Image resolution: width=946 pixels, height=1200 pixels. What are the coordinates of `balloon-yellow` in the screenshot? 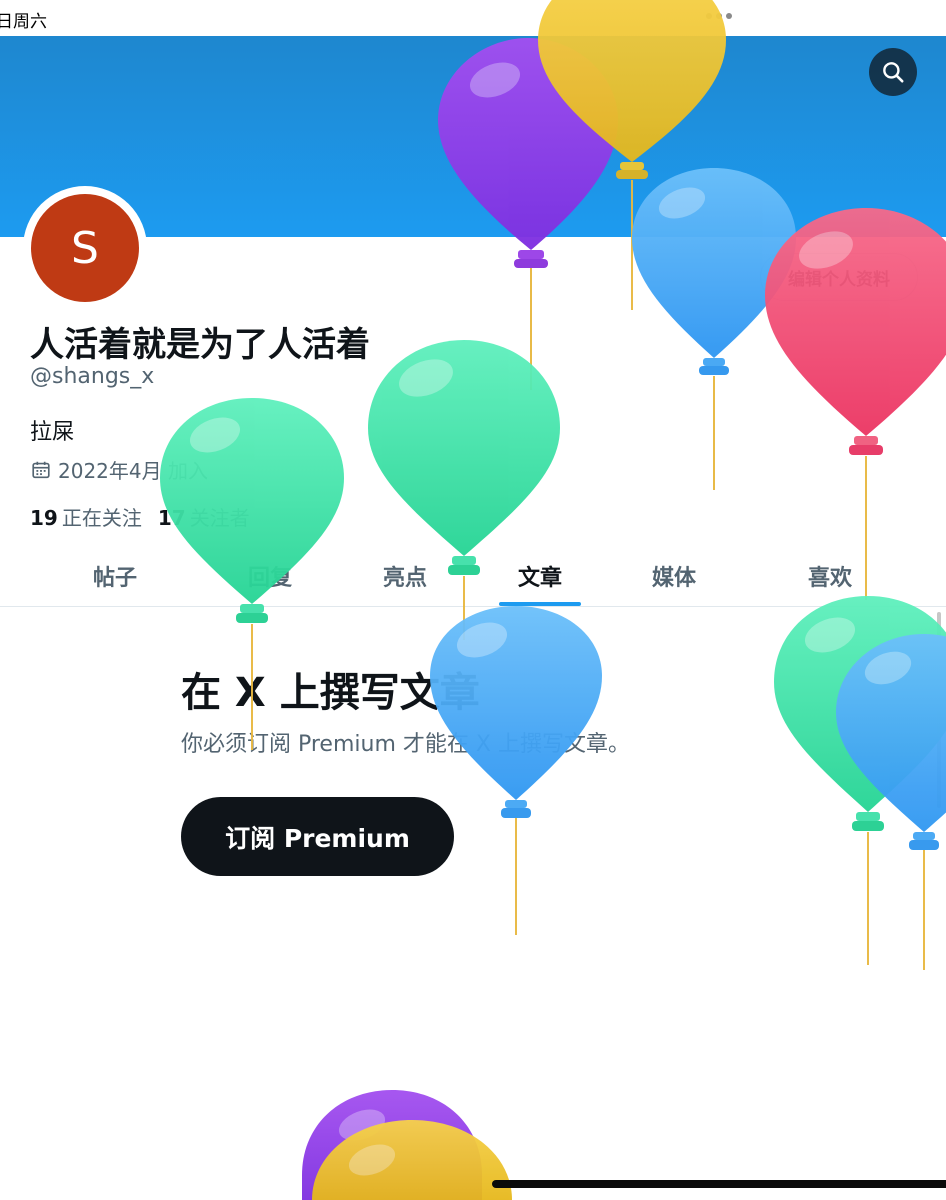 It's located at (412, 1160).